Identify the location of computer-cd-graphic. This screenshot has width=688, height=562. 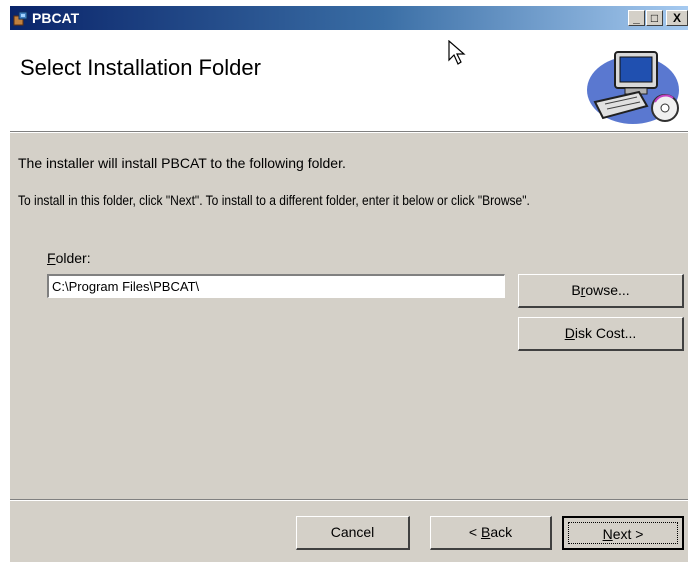
(633, 87).